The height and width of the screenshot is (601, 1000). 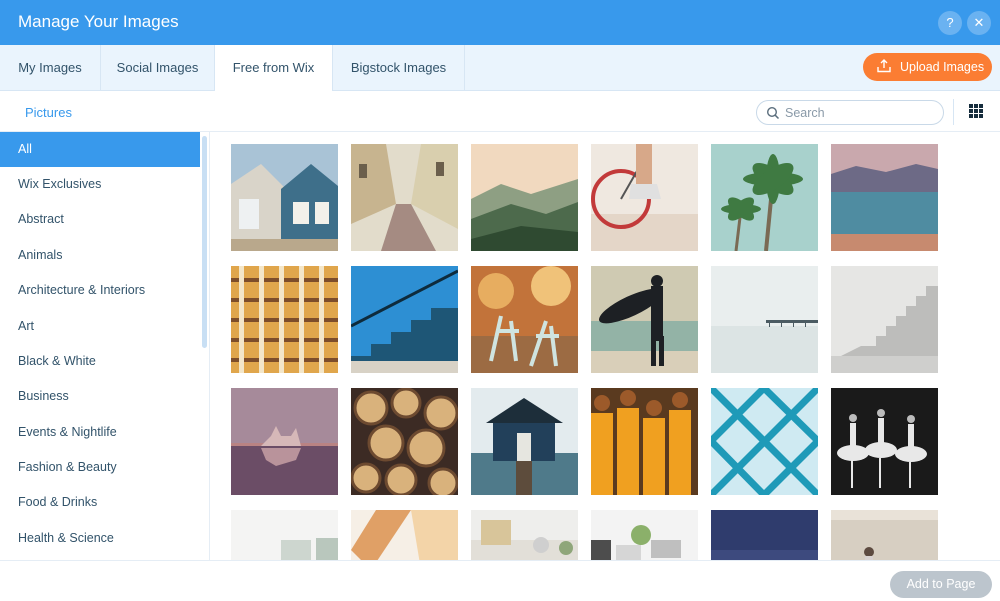 I want to click on category-black-white: Black & White, so click(x=100, y=361).